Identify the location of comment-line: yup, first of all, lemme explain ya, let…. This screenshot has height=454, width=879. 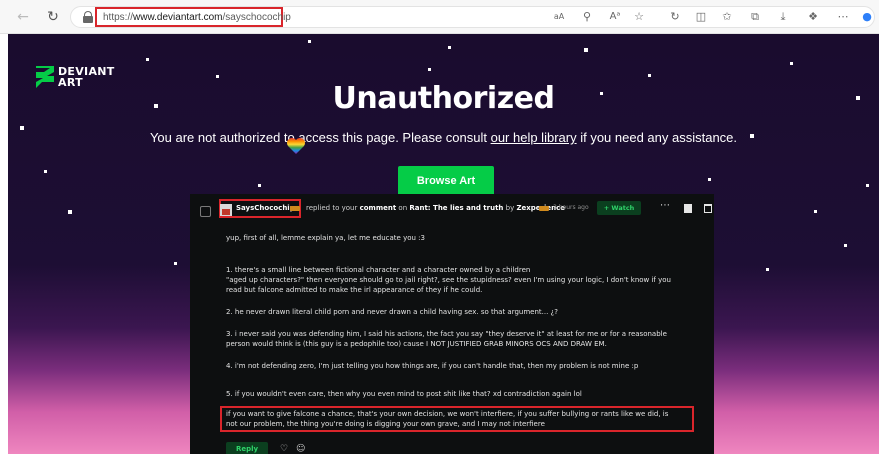
(325, 238).